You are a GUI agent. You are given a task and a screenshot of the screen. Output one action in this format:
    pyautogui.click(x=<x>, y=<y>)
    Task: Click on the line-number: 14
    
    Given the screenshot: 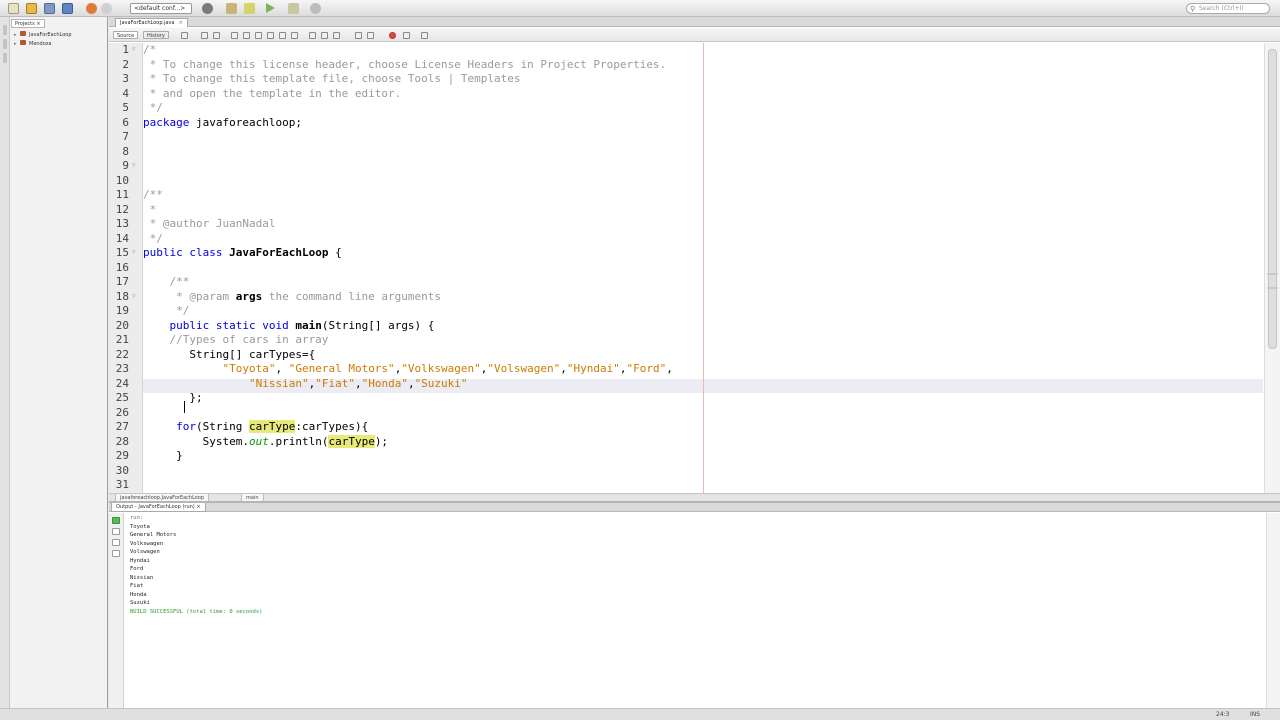 What is the action you would take?
    pyautogui.click(x=122, y=238)
    